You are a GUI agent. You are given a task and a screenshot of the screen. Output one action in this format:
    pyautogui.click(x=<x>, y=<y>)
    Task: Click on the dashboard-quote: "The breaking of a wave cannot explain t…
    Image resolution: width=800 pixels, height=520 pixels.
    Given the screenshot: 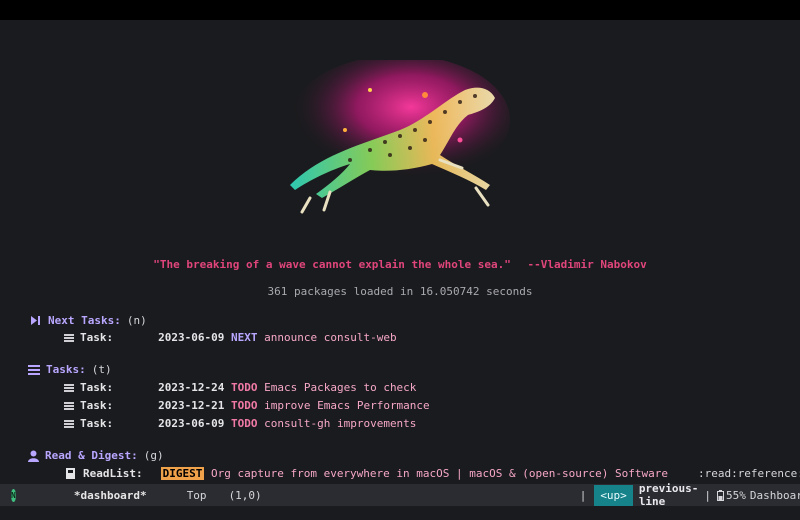 What is the action you would take?
    pyautogui.click(x=400, y=264)
    